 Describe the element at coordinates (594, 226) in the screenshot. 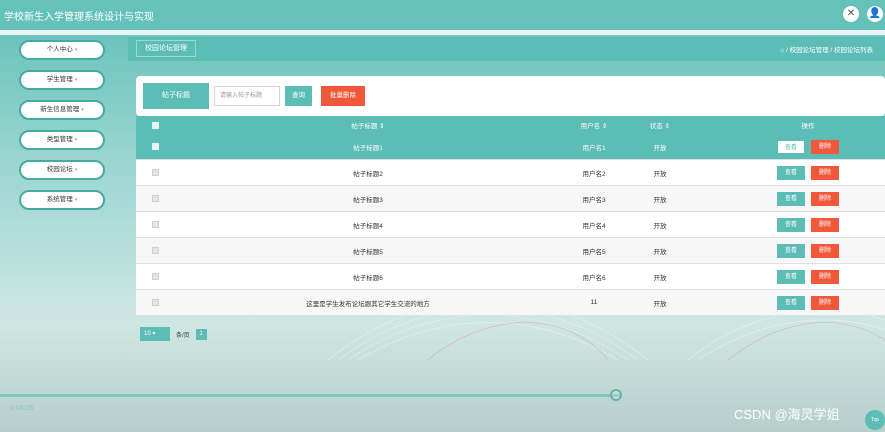

I see `cell-user: 用户名4` at that location.